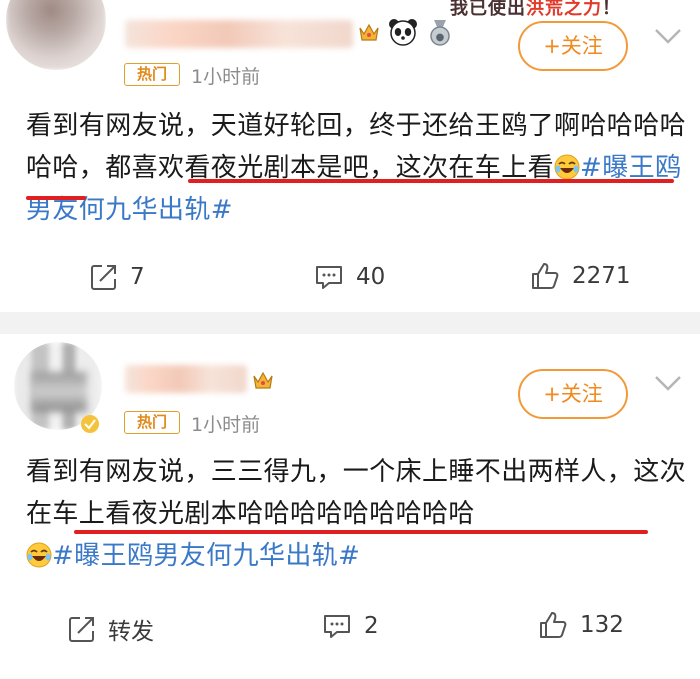 This screenshot has height=679, width=700. I want to click on comment-action: 2, so click(350, 626).